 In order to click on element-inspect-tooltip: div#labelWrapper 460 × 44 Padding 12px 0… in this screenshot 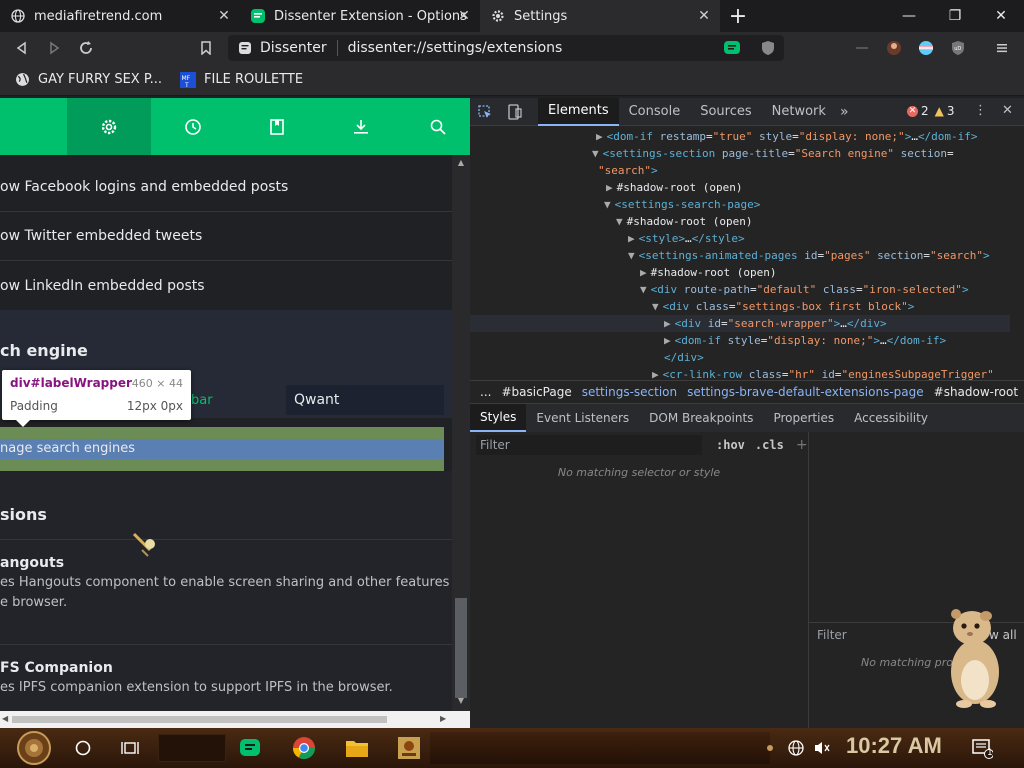, I will do `click(96, 398)`.